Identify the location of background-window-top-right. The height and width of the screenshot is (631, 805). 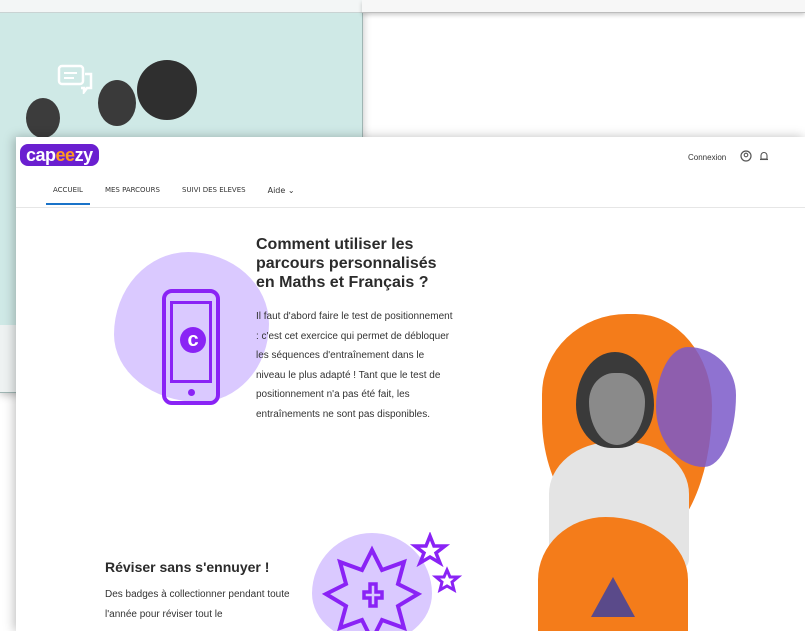
(583, 6).